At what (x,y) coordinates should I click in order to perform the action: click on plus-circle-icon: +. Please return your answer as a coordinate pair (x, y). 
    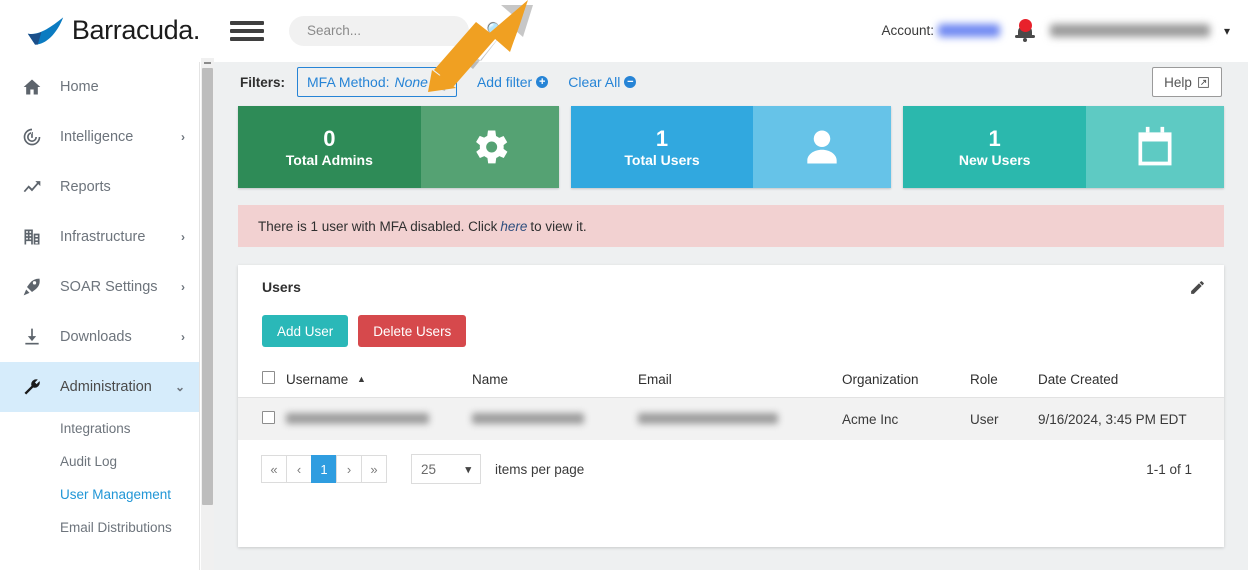
    Looking at the image, I should click on (542, 82).